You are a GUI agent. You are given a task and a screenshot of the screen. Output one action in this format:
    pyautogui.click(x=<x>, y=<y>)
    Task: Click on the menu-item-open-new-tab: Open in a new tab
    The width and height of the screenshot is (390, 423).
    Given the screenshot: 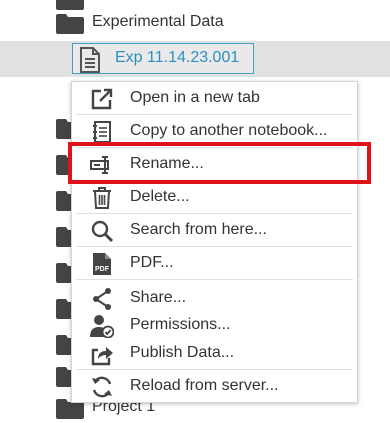 What is the action you would take?
    pyautogui.click(x=214, y=98)
    